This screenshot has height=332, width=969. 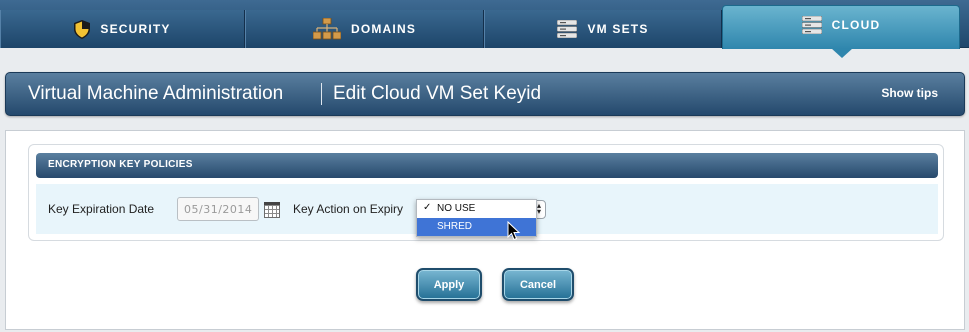 I want to click on action-on-expiry-label: Key Action on Expiry, so click(x=348, y=209).